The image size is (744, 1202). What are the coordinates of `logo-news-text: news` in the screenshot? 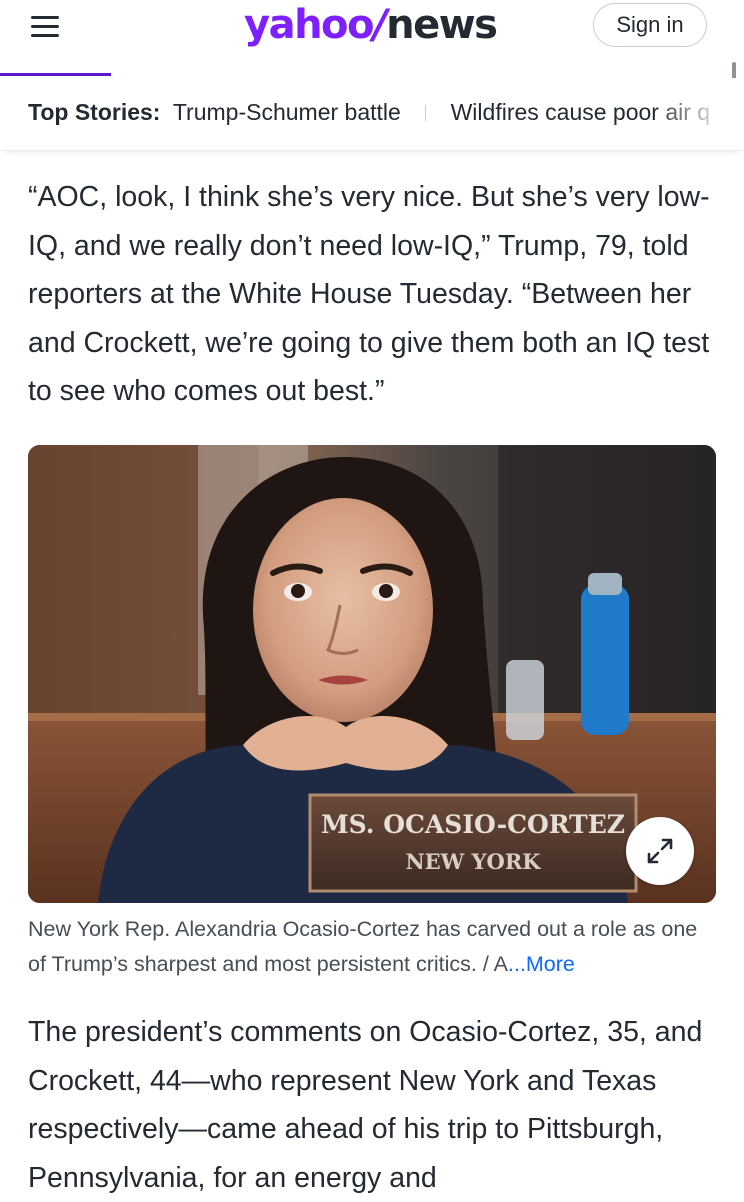 It's located at (442, 25).